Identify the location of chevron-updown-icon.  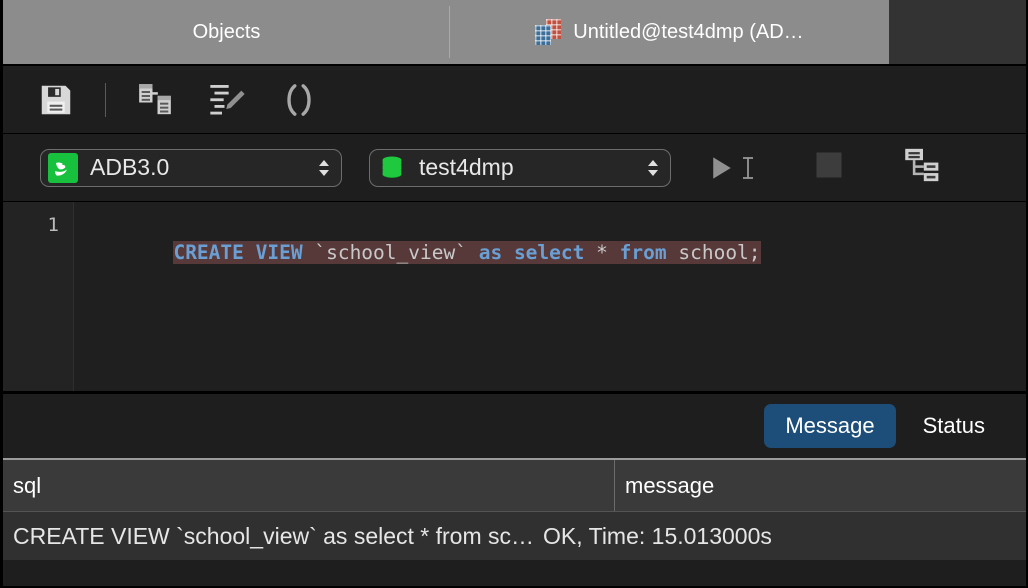
(324, 168).